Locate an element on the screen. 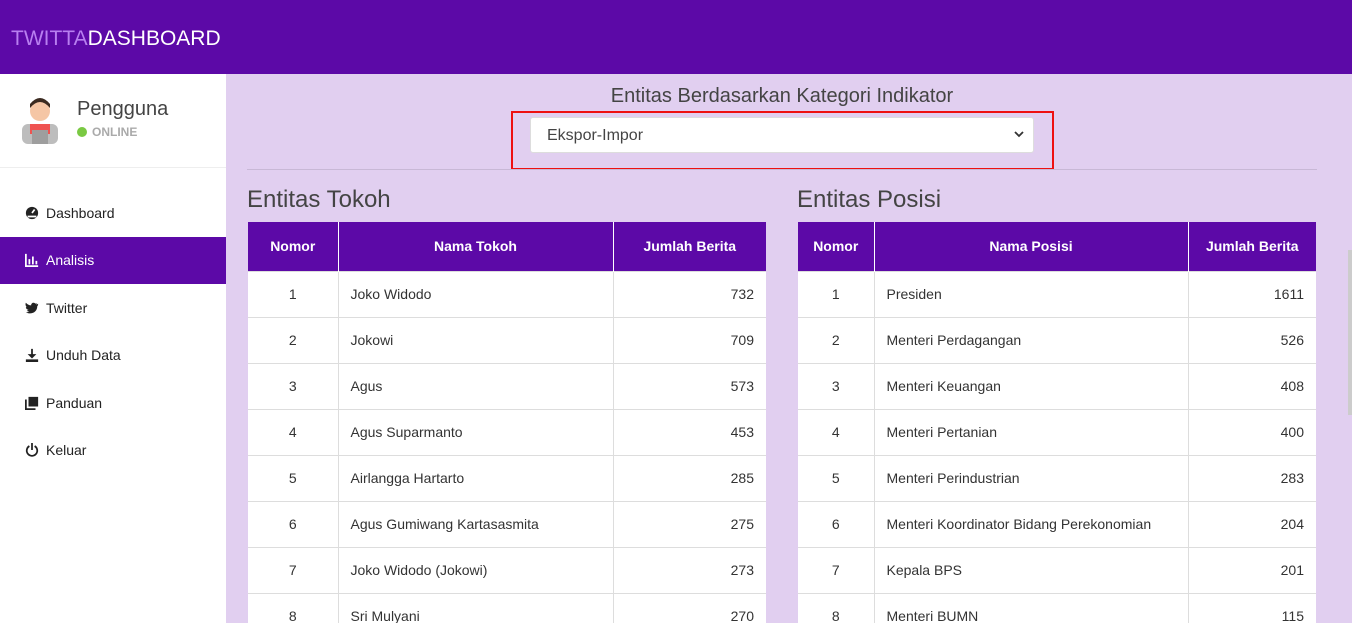  row-name: Menteri Pertanian is located at coordinates (1031, 431).